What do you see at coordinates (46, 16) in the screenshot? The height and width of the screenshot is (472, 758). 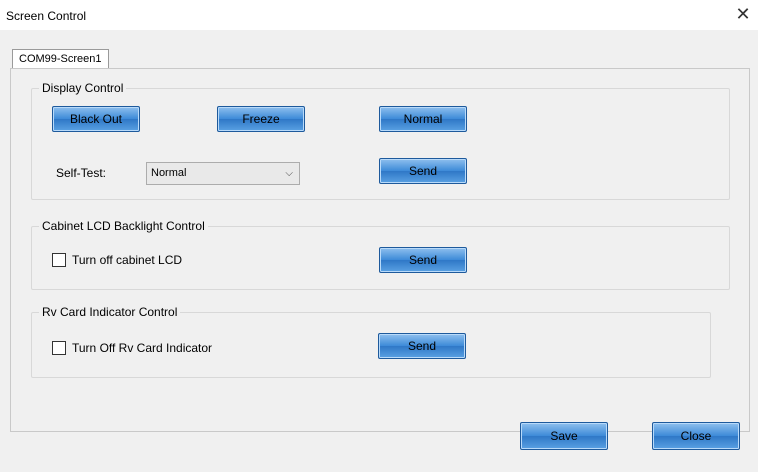 I see `window-title: Screen Control` at bounding box center [46, 16].